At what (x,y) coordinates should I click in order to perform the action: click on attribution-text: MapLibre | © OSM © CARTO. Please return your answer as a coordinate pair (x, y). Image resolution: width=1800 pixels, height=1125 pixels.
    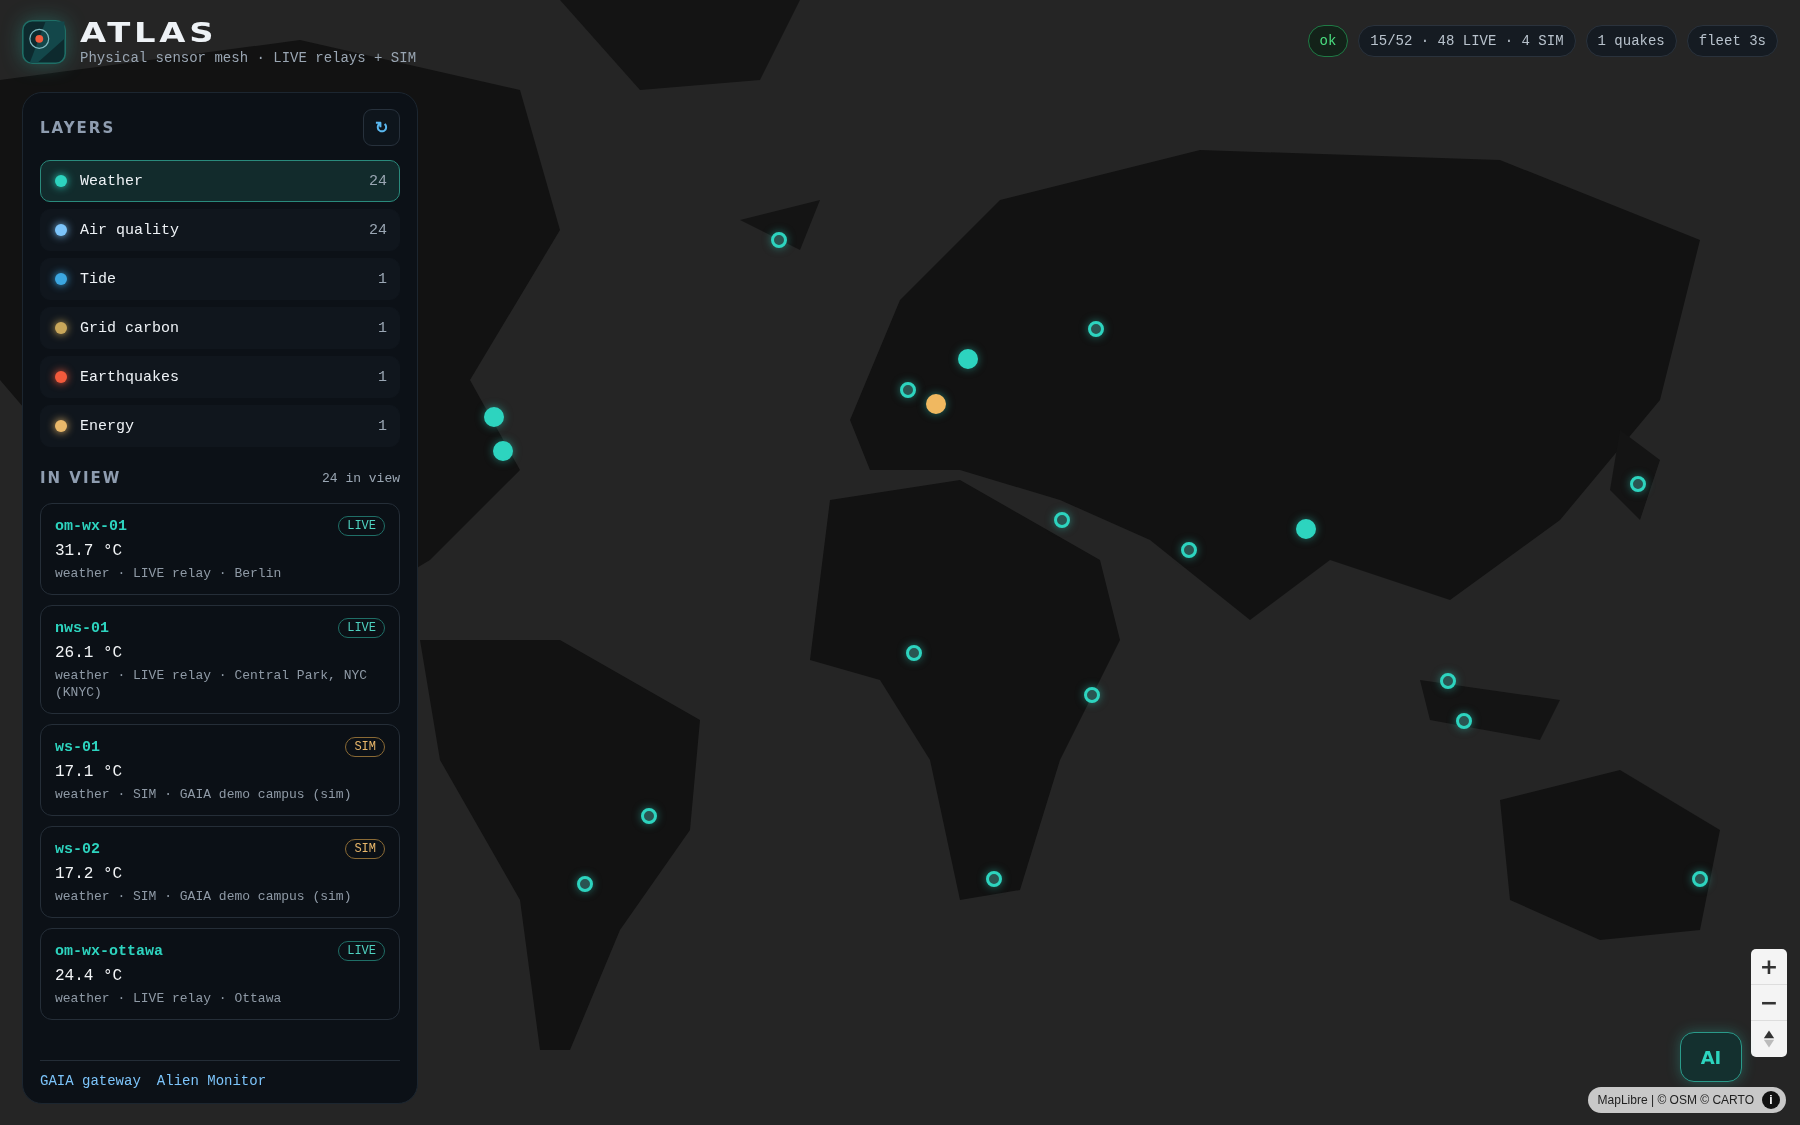
    Looking at the image, I should click on (1675, 1100).